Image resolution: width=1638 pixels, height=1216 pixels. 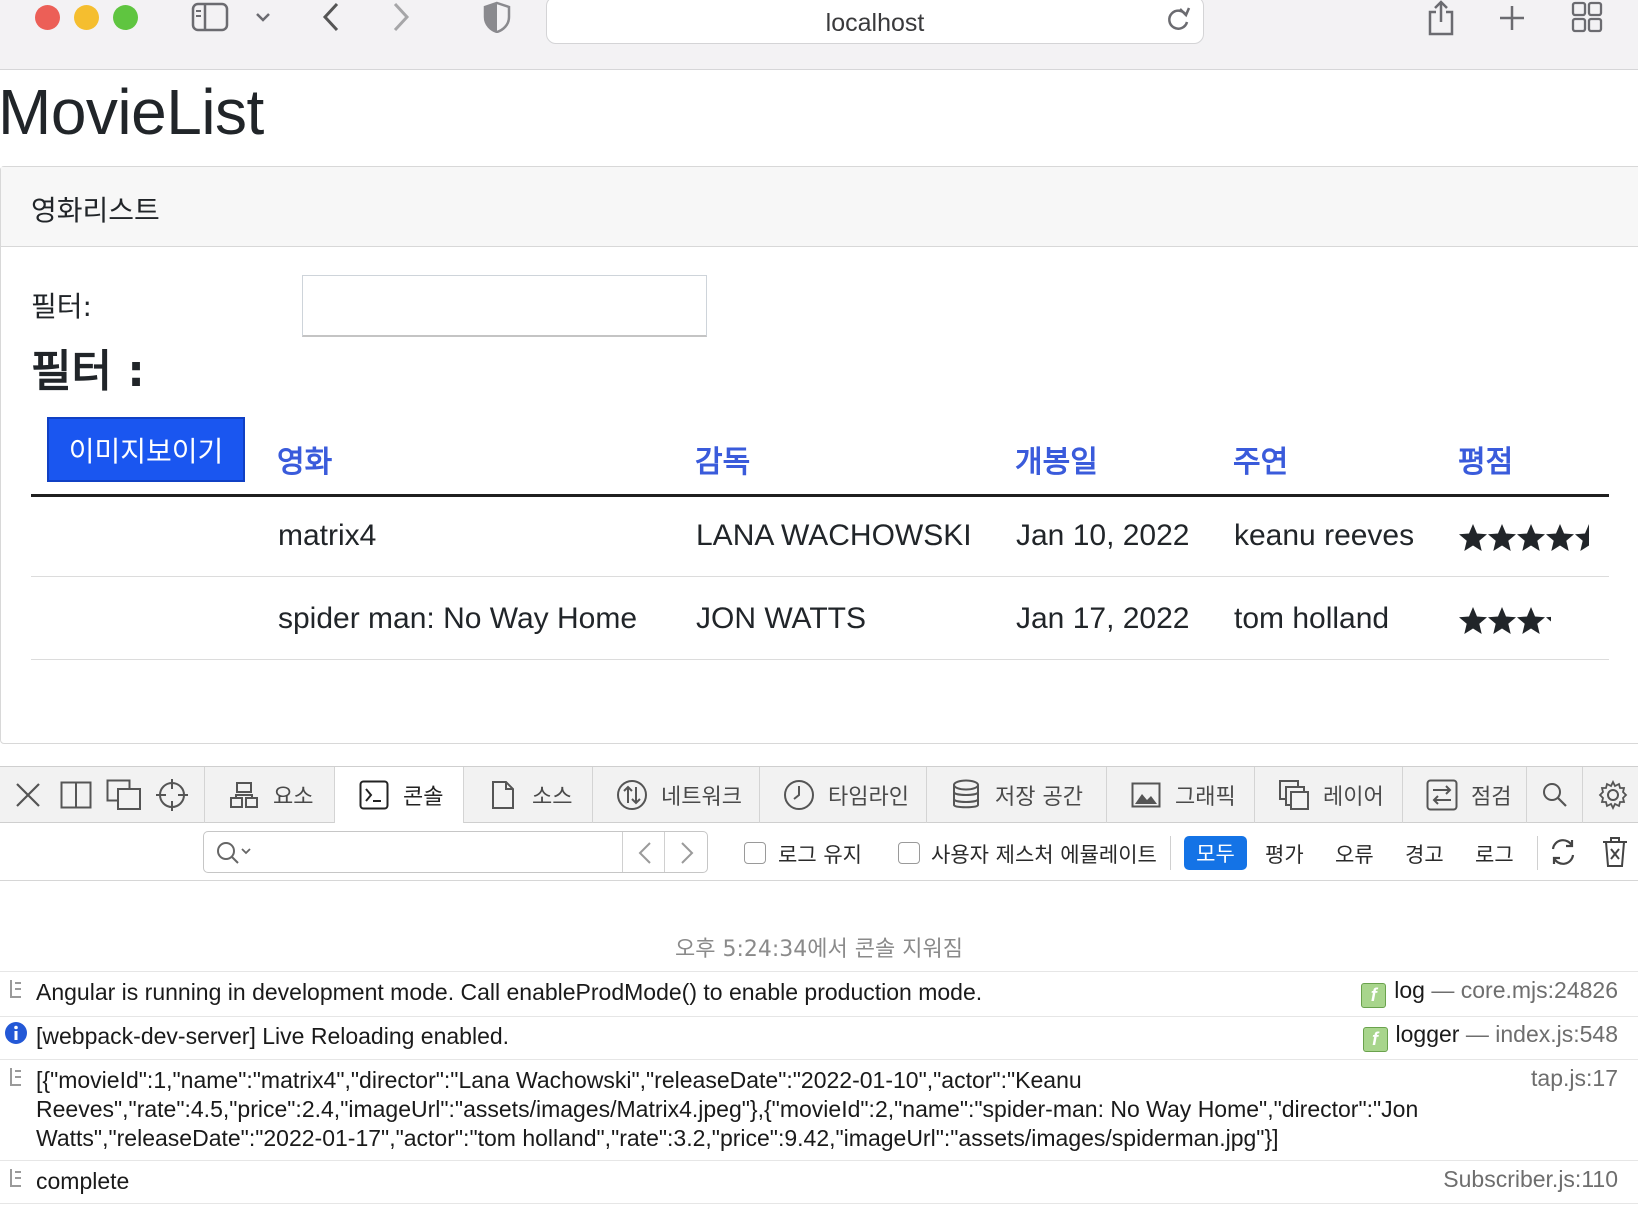 What do you see at coordinates (1424, 854) in the screenshot?
I see `level-warning-button: 경고` at bounding box center [1424, 854].